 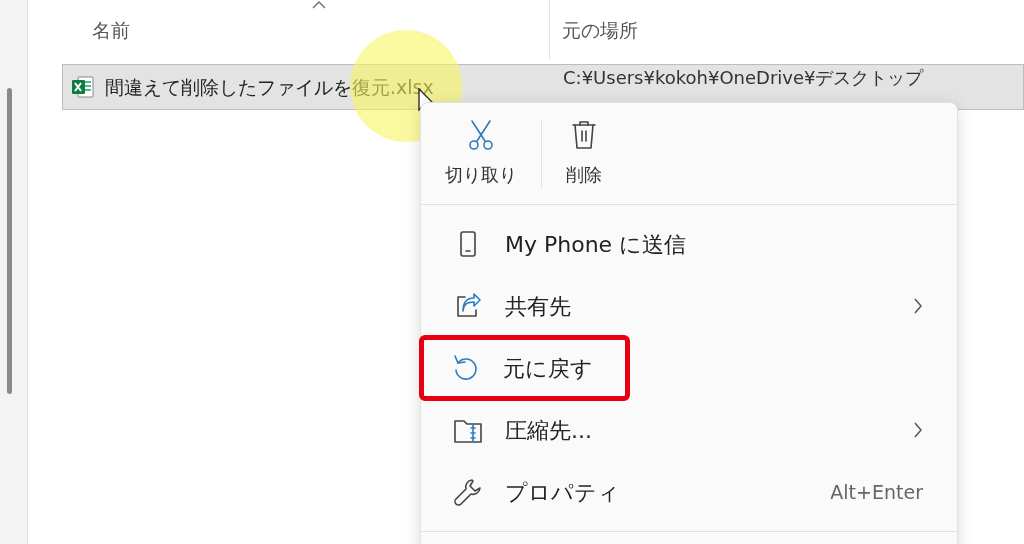 What do you see at coordinates (481, 135) in the screenshot?
I see `scissors-icon` at bounding box center [481, 135].